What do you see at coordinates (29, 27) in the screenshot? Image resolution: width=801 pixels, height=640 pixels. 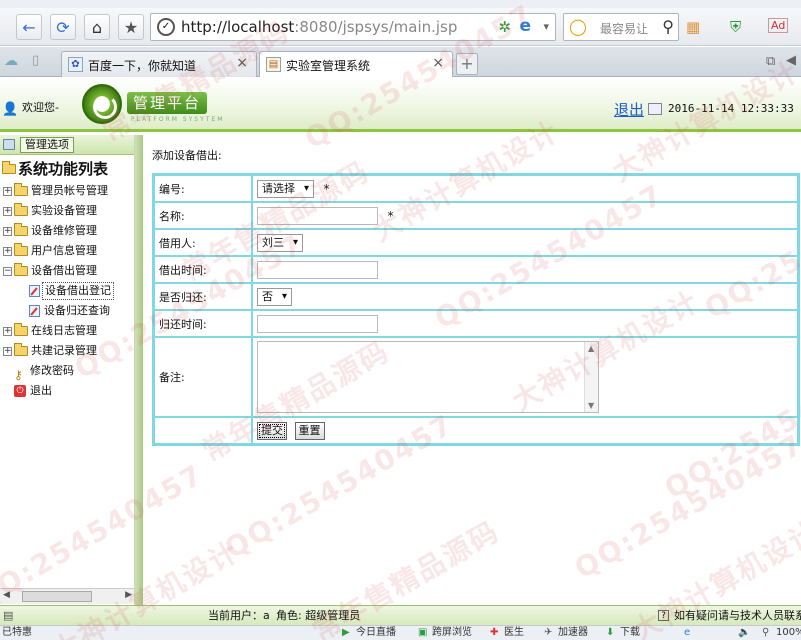 I see `back-button: ←` at bounding box center [29, 27].